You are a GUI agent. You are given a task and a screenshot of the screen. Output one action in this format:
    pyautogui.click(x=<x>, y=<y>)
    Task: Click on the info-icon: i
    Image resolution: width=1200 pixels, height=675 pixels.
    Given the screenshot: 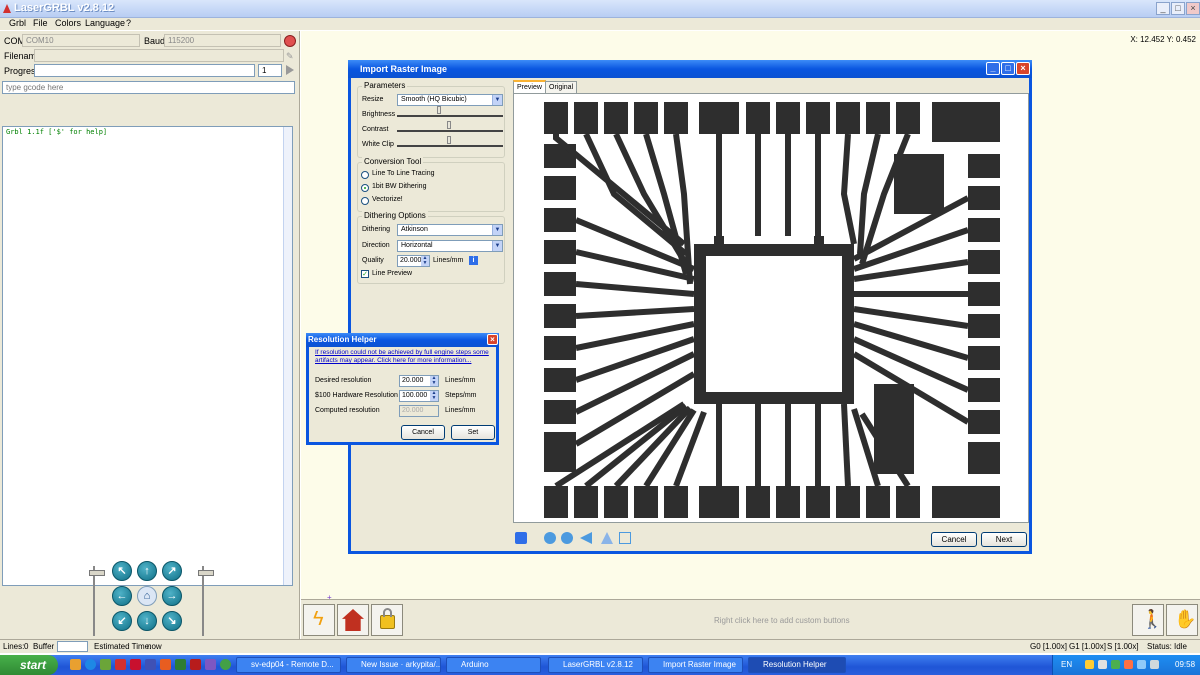 What is the action you would take?
    pyautogui.click(x=473, y=260)
    